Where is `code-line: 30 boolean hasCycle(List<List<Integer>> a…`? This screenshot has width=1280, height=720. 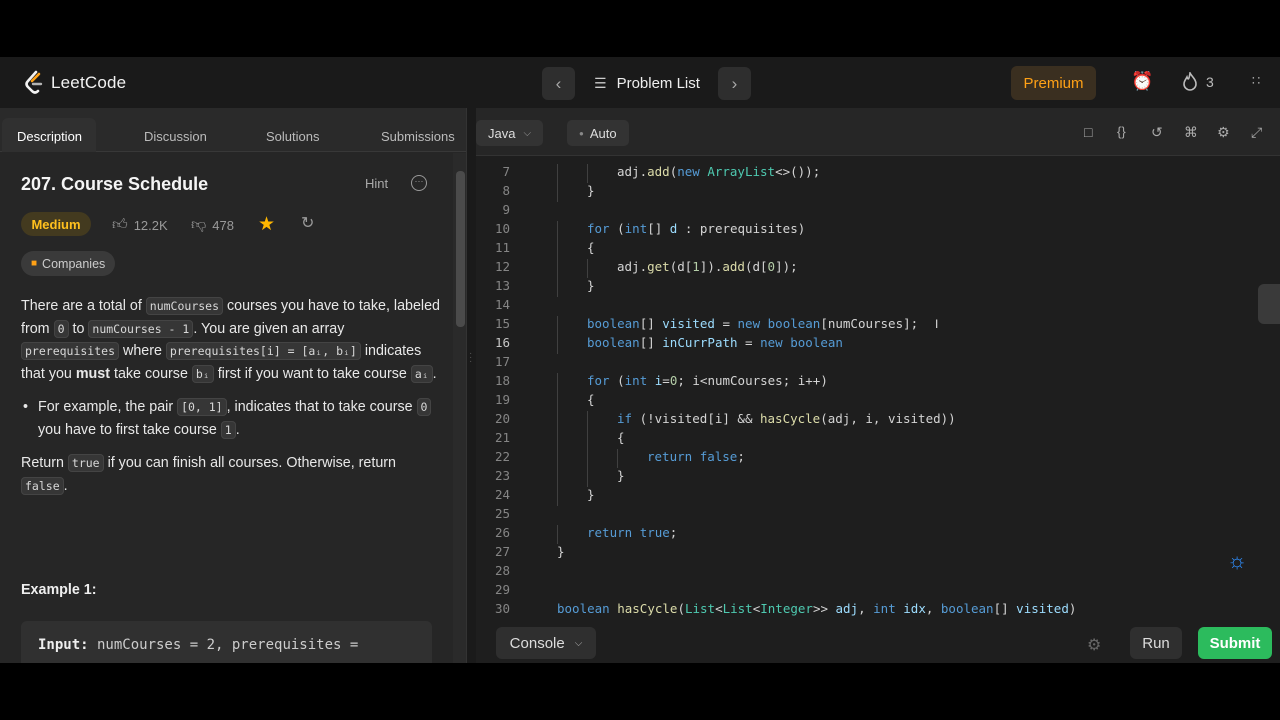
code-line: 30 boolean hasCycle(List<List<Integer>> a… is located at coordinates (878, 610).